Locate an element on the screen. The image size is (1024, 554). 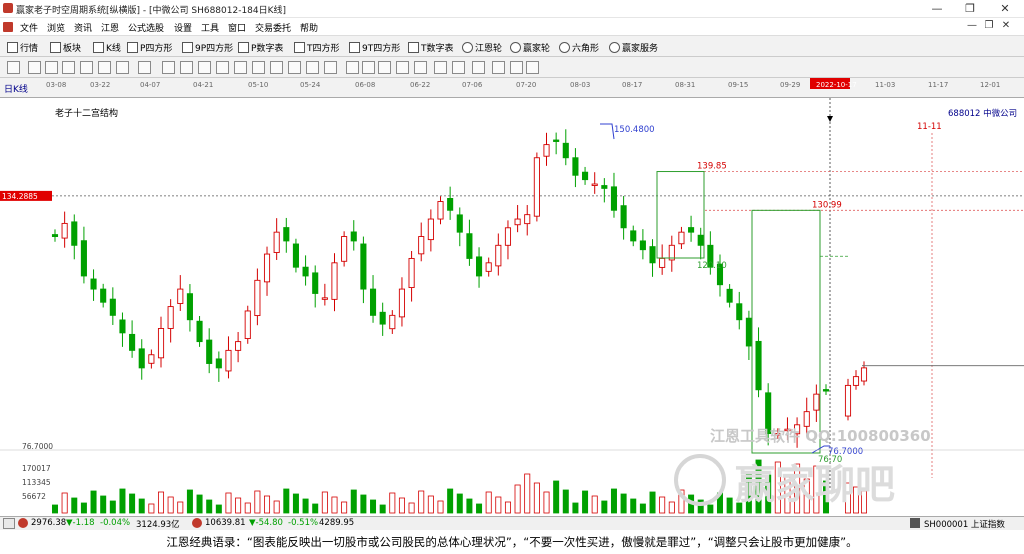
toolbar-sectors-button: 板块 is located at coordinates (65, 47).